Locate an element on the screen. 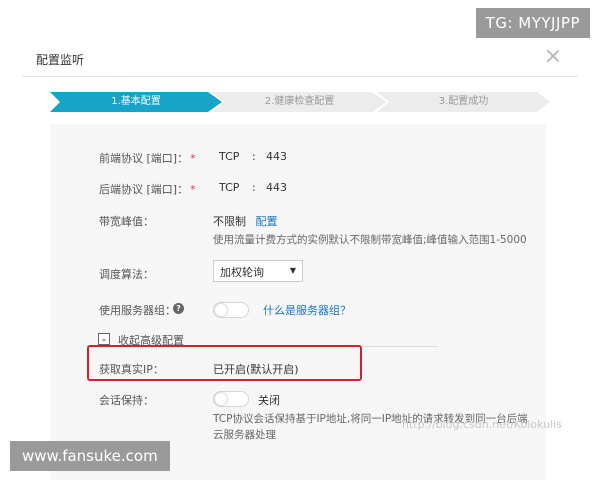 The image size is (600, 480). step-config-success: 3.配置成功 is located at coordinates (463, 102).